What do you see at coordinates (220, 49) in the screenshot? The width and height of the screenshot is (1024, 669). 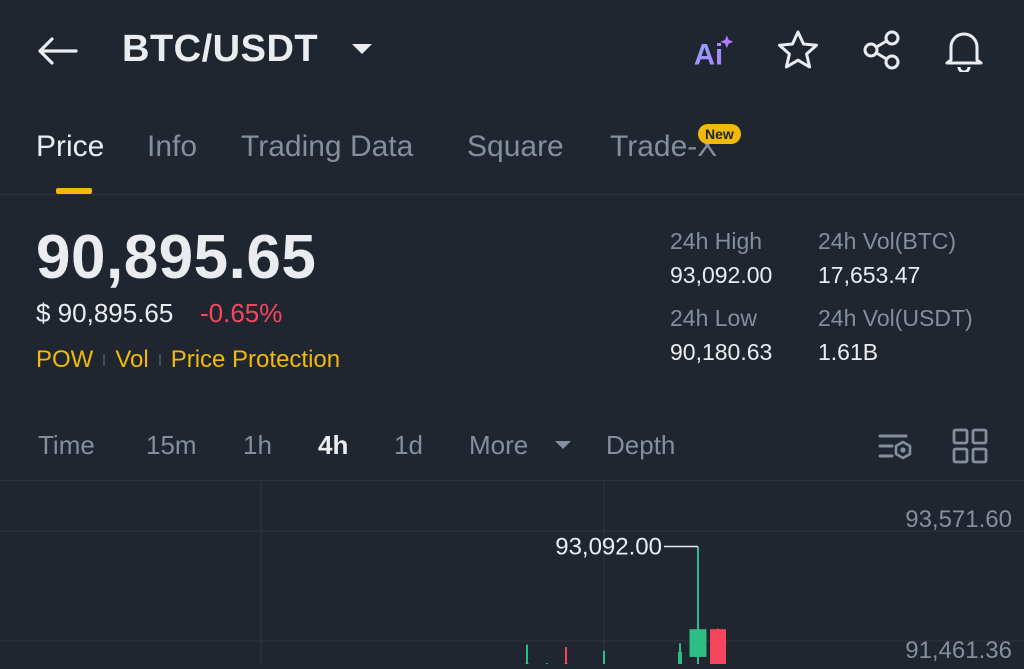 I see `pair-title: BTC/USDT` at bounding box center [220, 49].